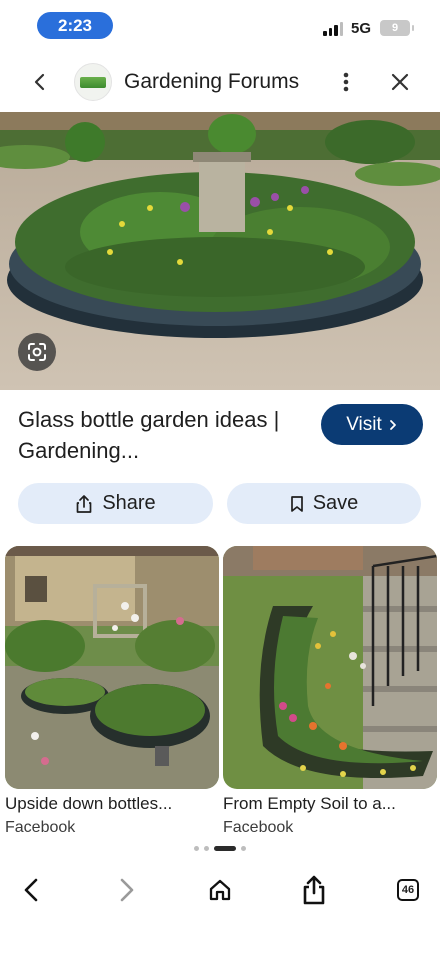 Image resolution: width=440 pixels, height=953 pixels. I want to click on browser-toolbar: 46, so click(220, 890).